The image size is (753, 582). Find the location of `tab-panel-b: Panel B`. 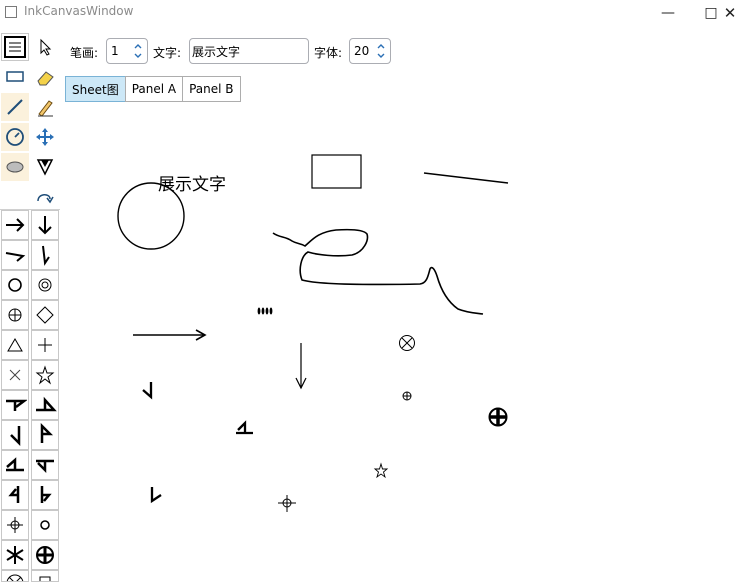

tab-panel-b: Panel B is located at coordinates (211, 89).